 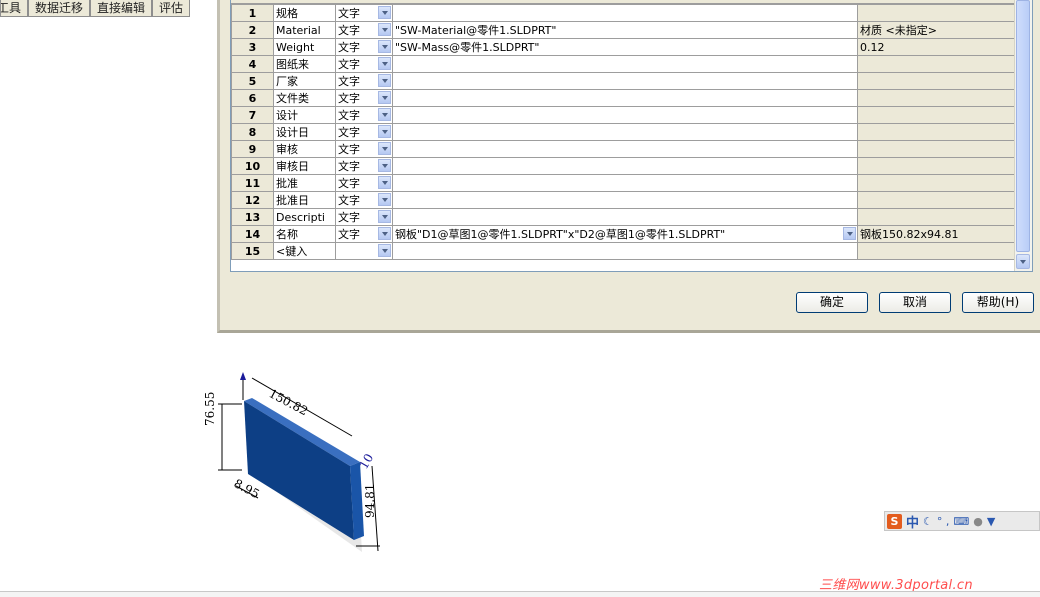 I want to click on table-row: 15 <键入, so click(x=623, y=251).